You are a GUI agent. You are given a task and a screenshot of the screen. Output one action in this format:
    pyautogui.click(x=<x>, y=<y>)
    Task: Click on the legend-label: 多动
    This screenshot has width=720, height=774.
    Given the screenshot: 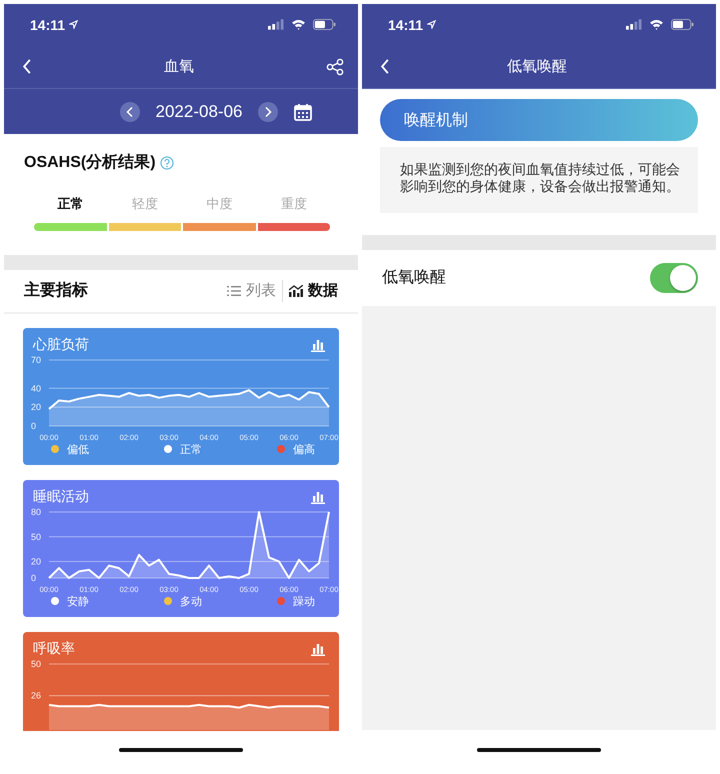 What is the action you would take?
    pyautogui.click(x=191, y=601)
    